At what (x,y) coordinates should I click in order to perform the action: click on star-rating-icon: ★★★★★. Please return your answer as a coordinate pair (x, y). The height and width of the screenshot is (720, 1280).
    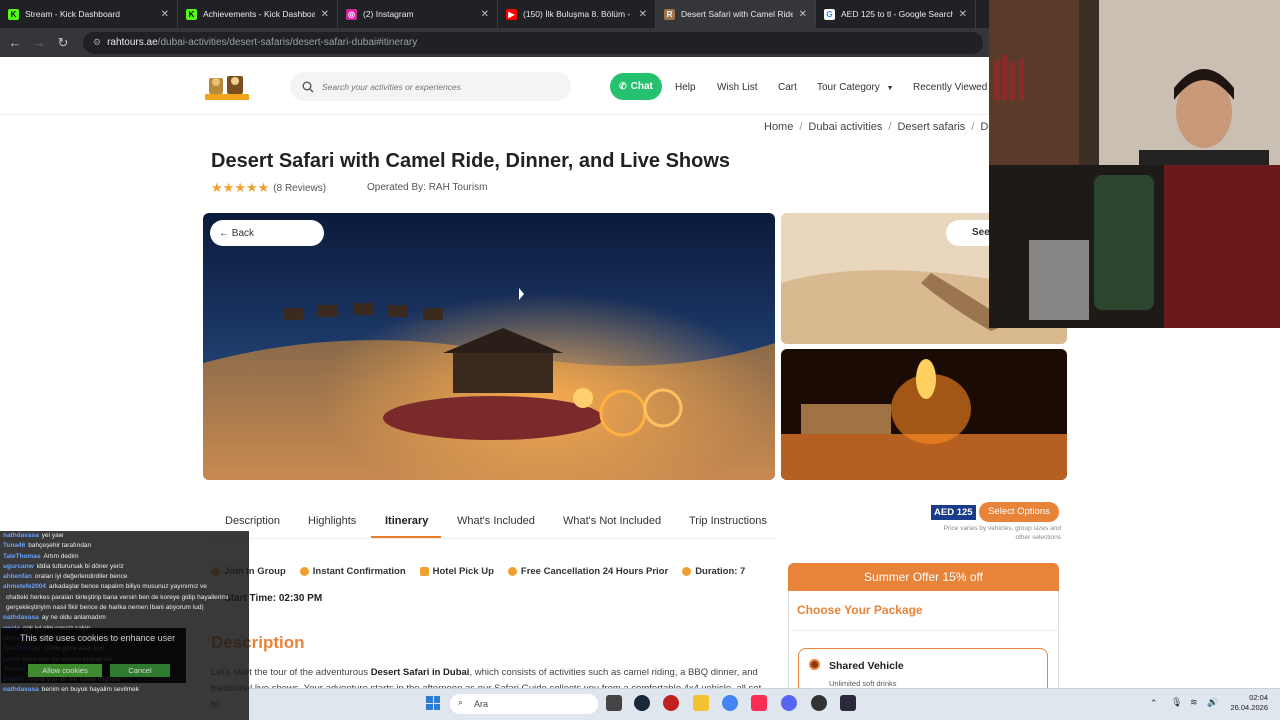
    Looking at the image, I should click on (240, 187).